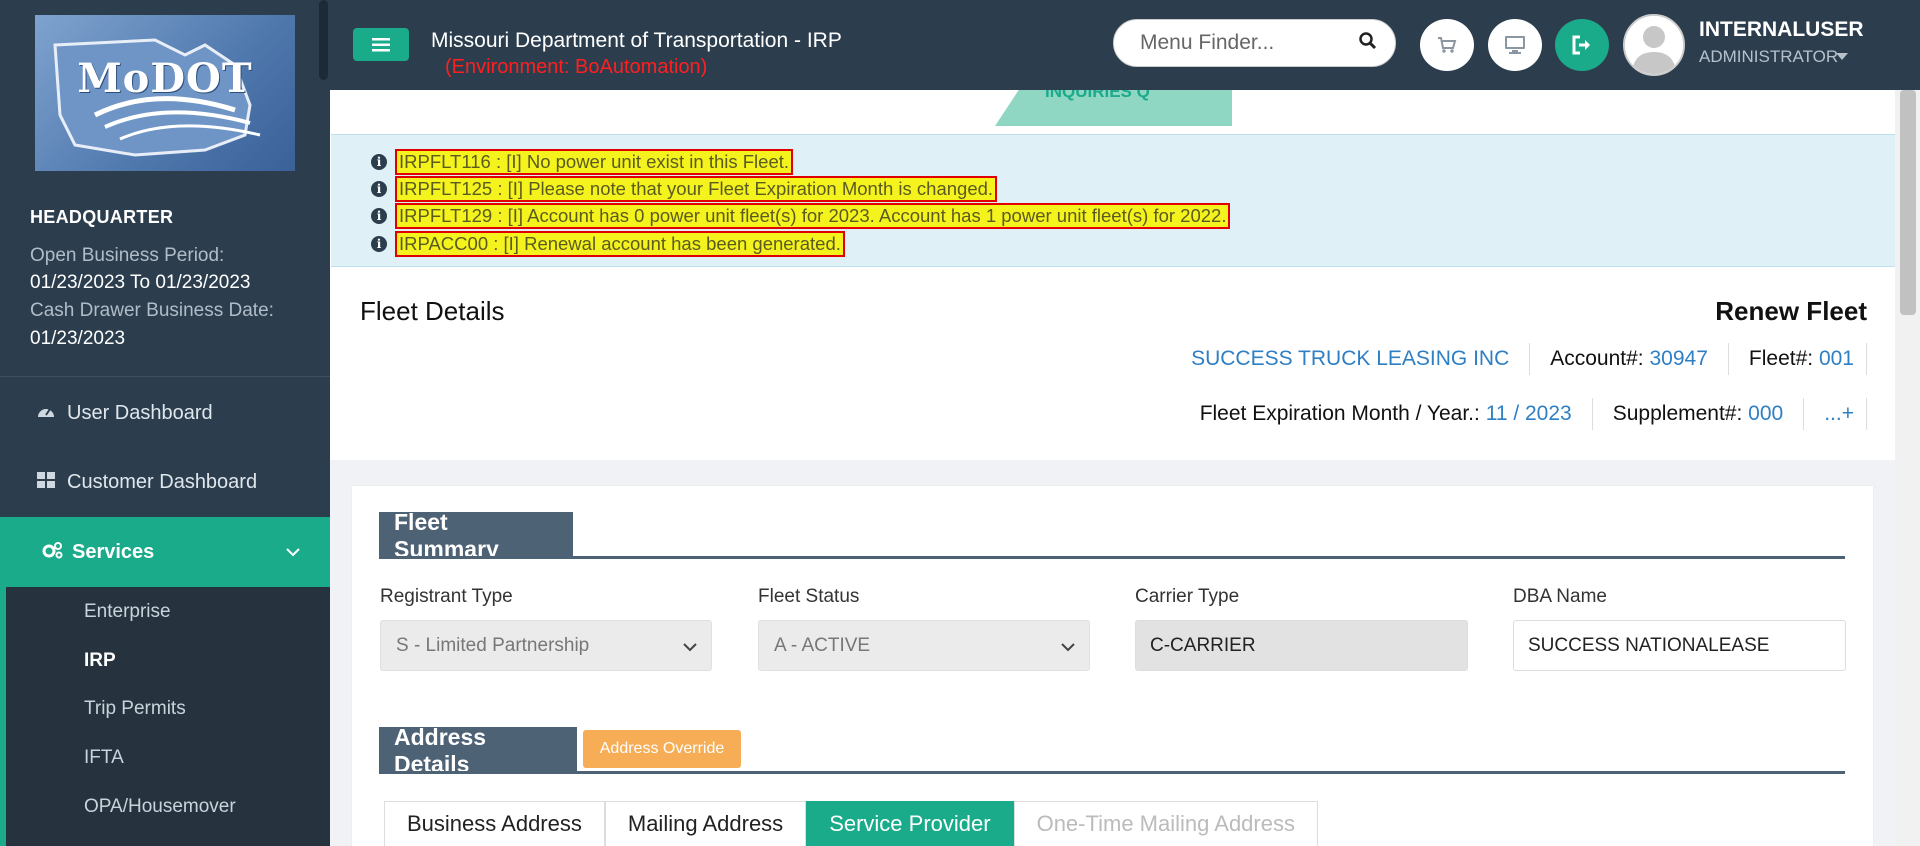  I want to click on menu-finder-input, so click(1250, 43).